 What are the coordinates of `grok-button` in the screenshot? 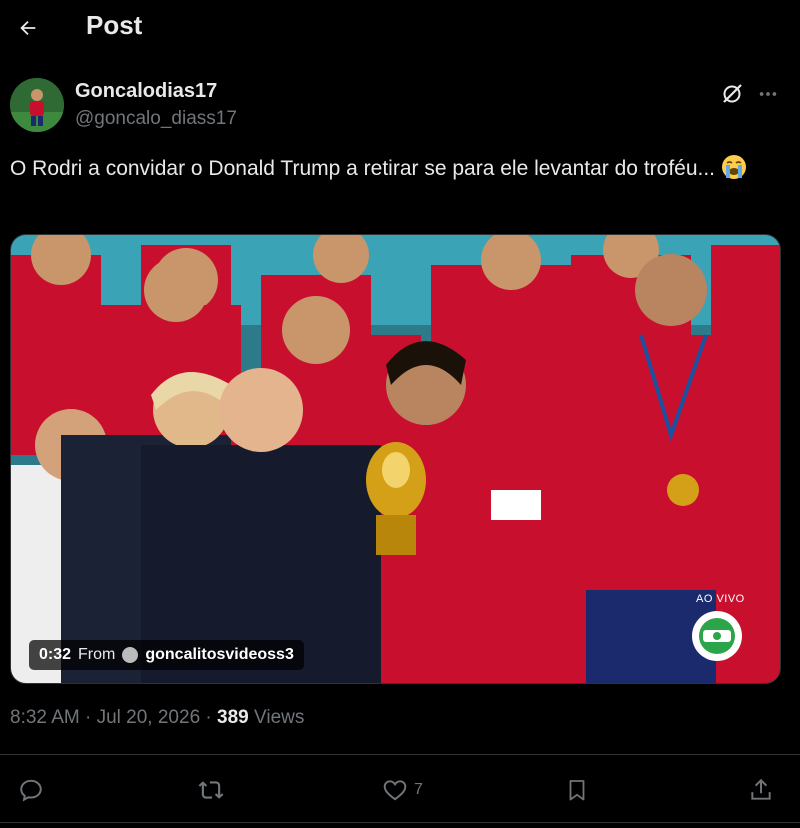 It's located at (732, 94).